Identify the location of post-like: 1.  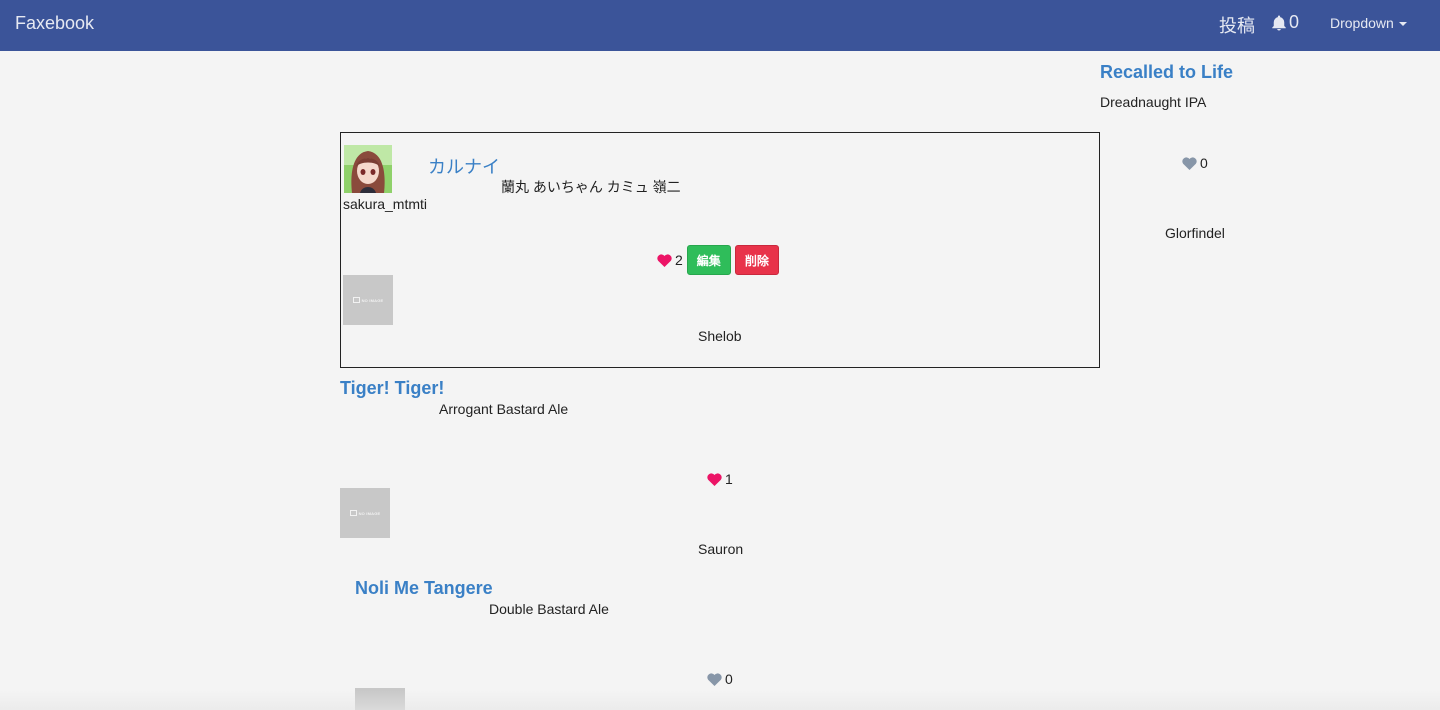
(720, 479).